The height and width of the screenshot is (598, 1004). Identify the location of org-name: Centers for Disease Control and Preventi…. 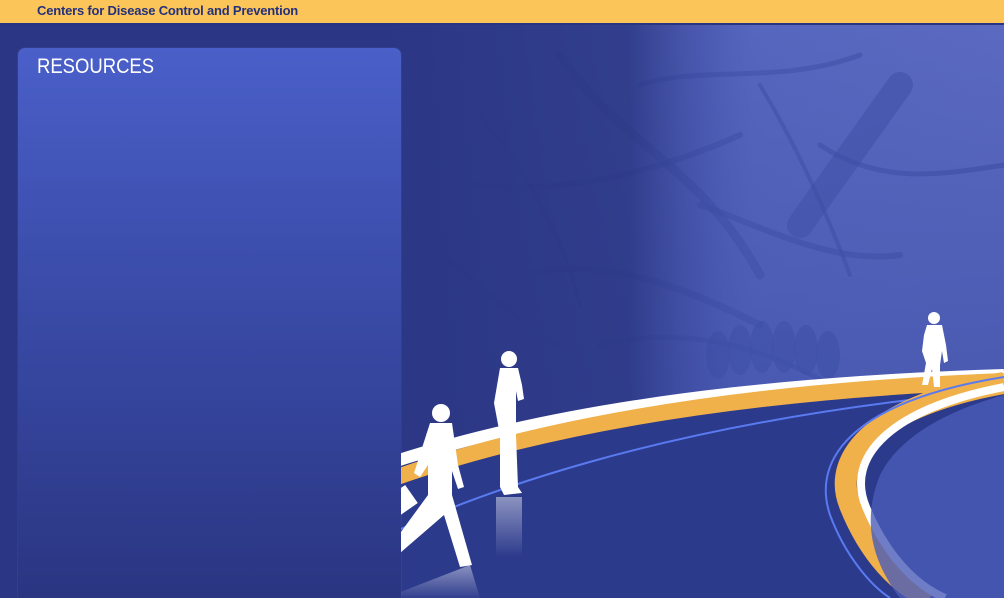
(168, 10).